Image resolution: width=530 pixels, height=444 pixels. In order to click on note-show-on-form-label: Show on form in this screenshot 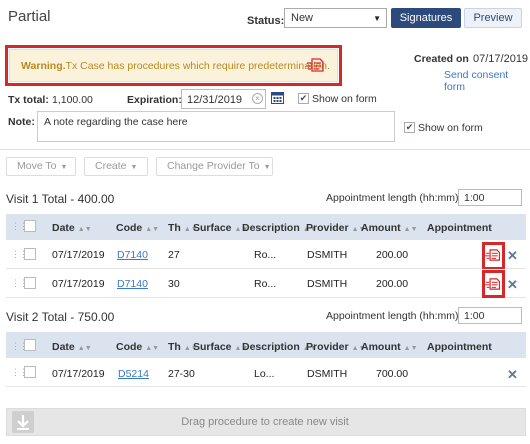, I will do `click(450, 128)`.